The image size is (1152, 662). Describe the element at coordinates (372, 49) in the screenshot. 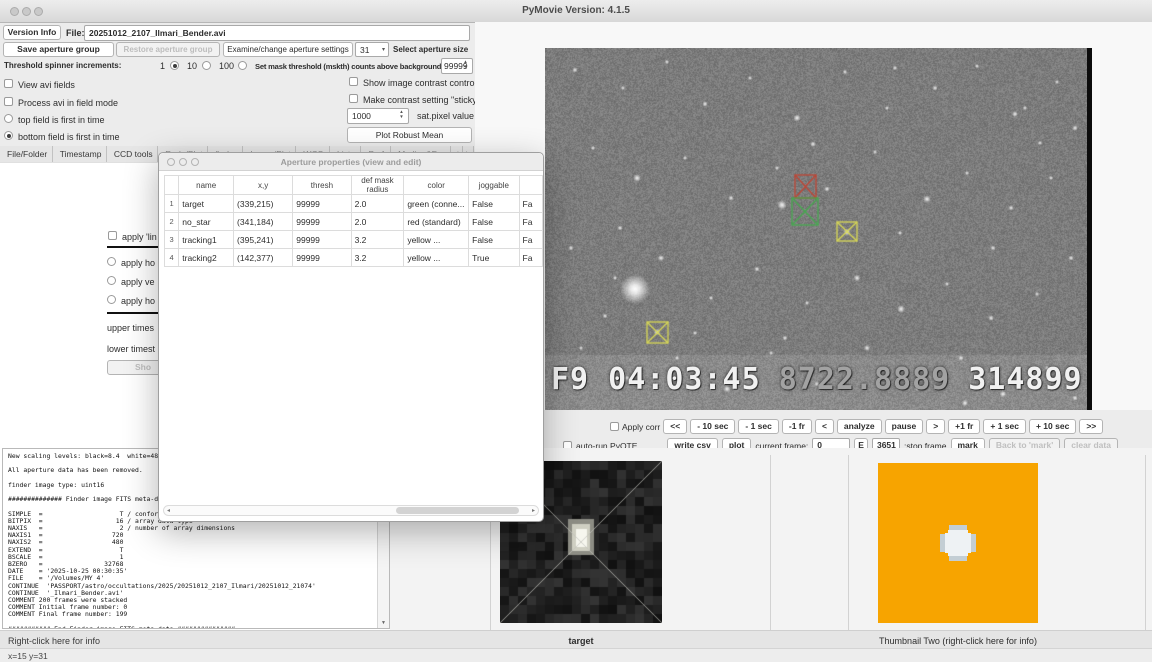

I see `aperture-size-select: 31 ▾` at that location.